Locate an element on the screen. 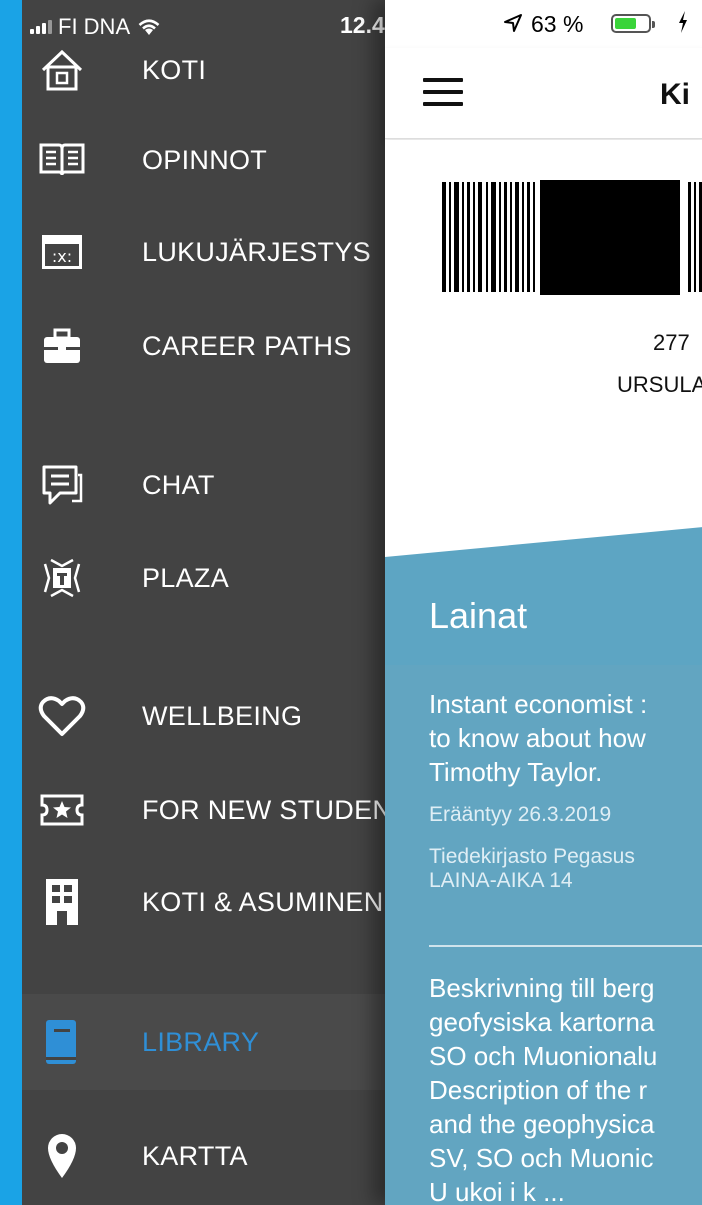  menu-item-label: CAREER PATHS is located at coordinates (247, 345).